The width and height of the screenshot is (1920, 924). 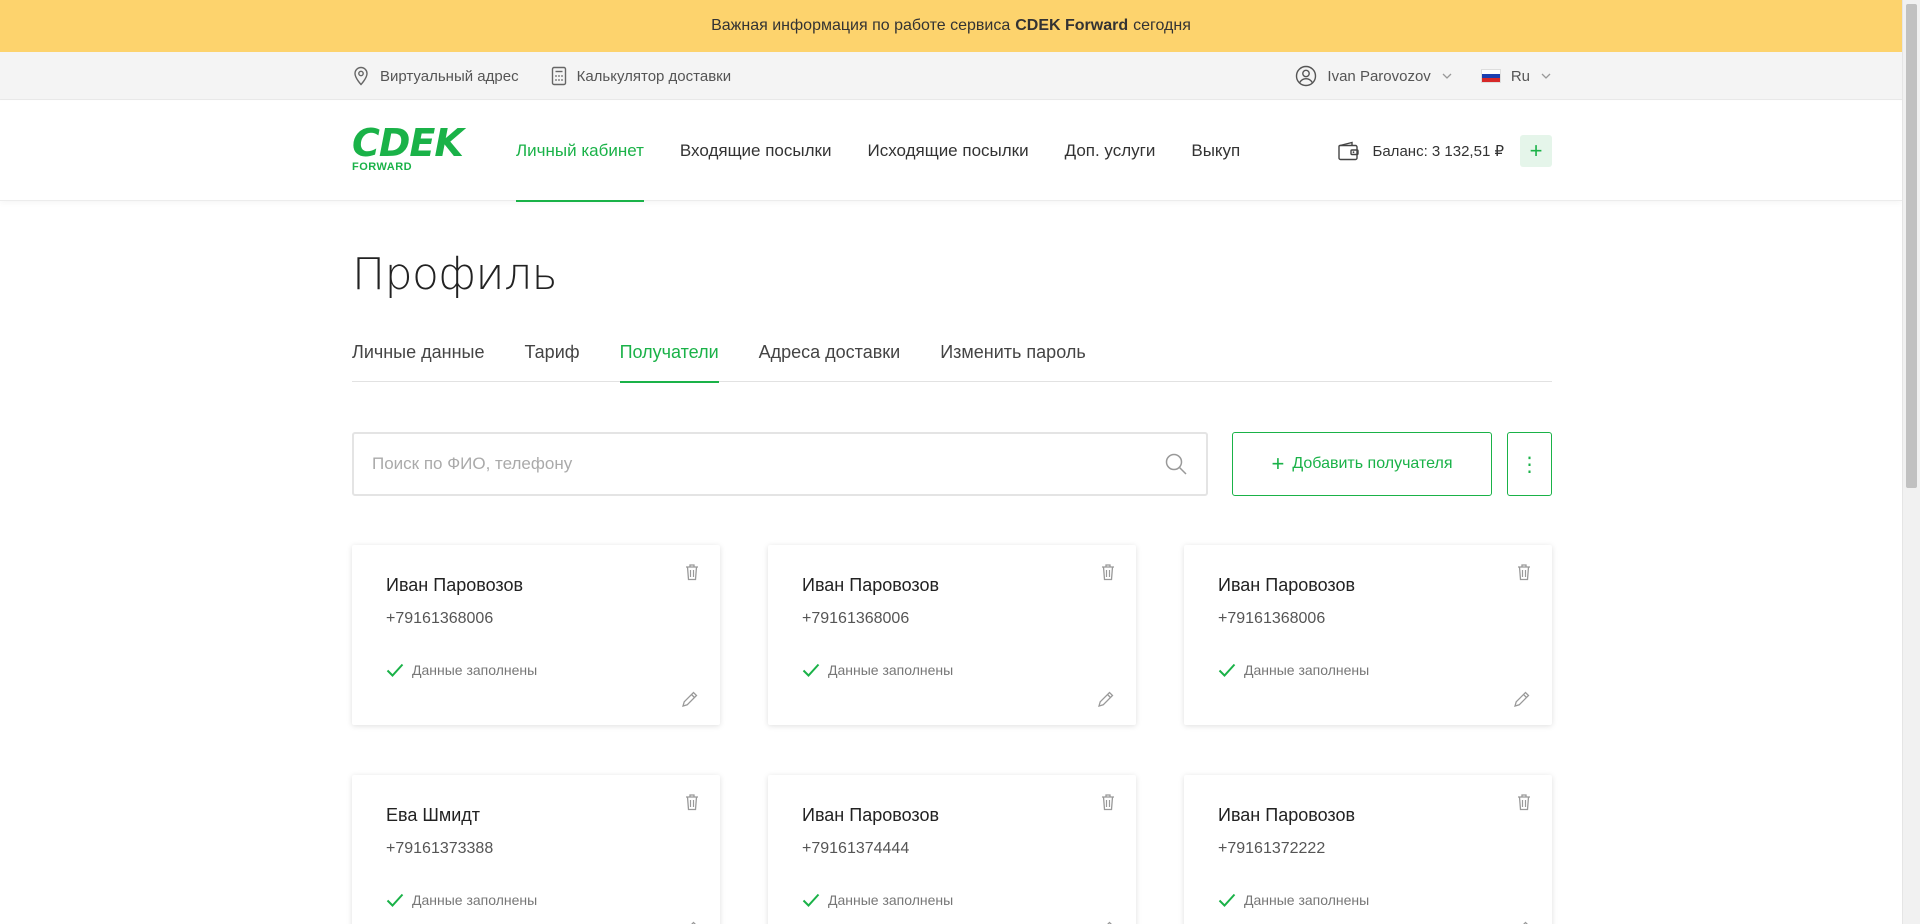 I want to click on calculator-label: Калькулятор доставки, so click(x=654, y=76).